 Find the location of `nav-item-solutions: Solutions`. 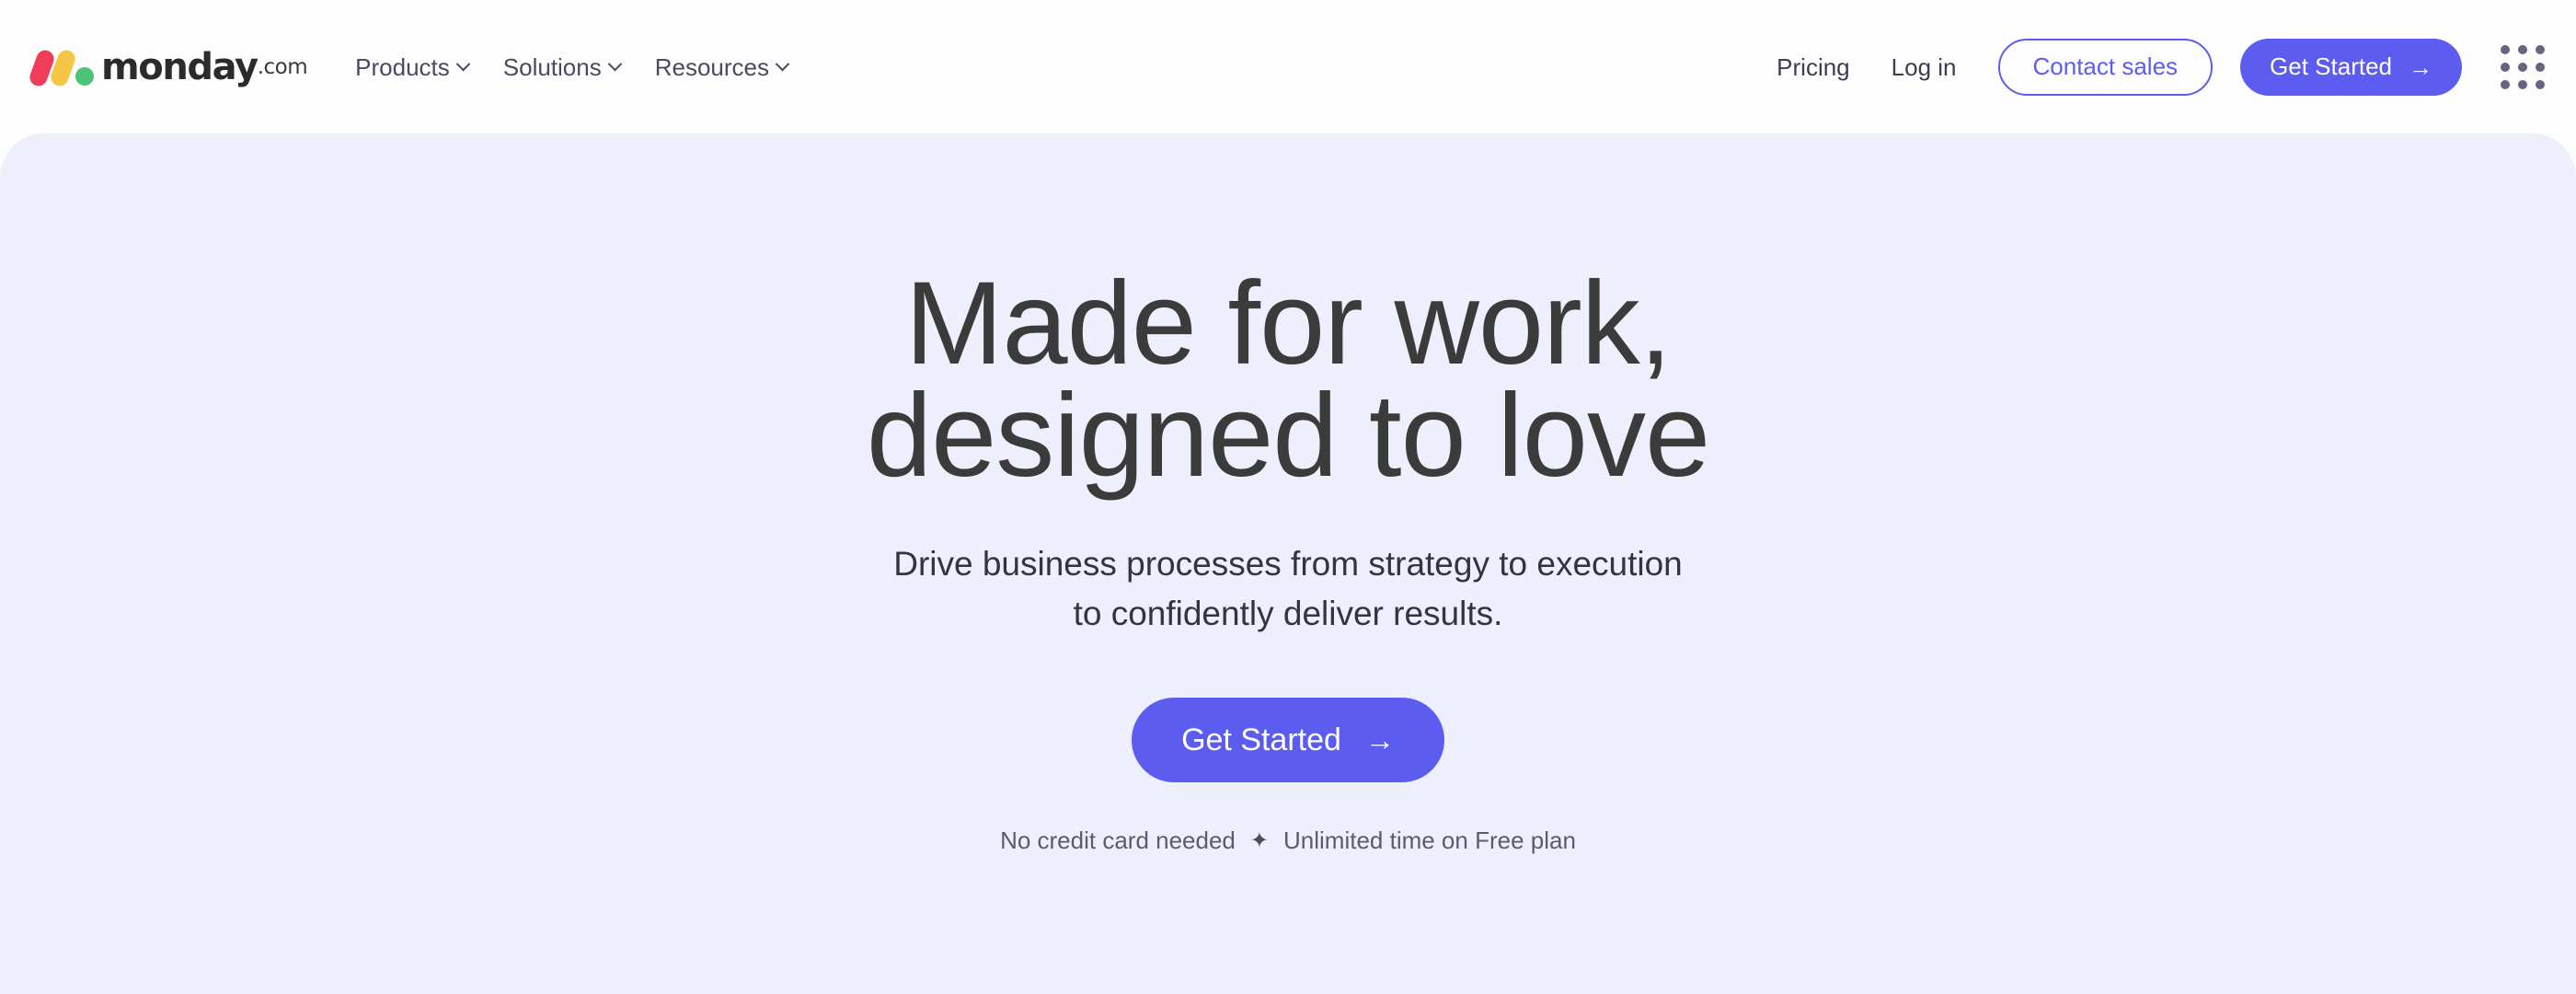

nav-item-solutions: Solutions is located at coordinates (562, 66).